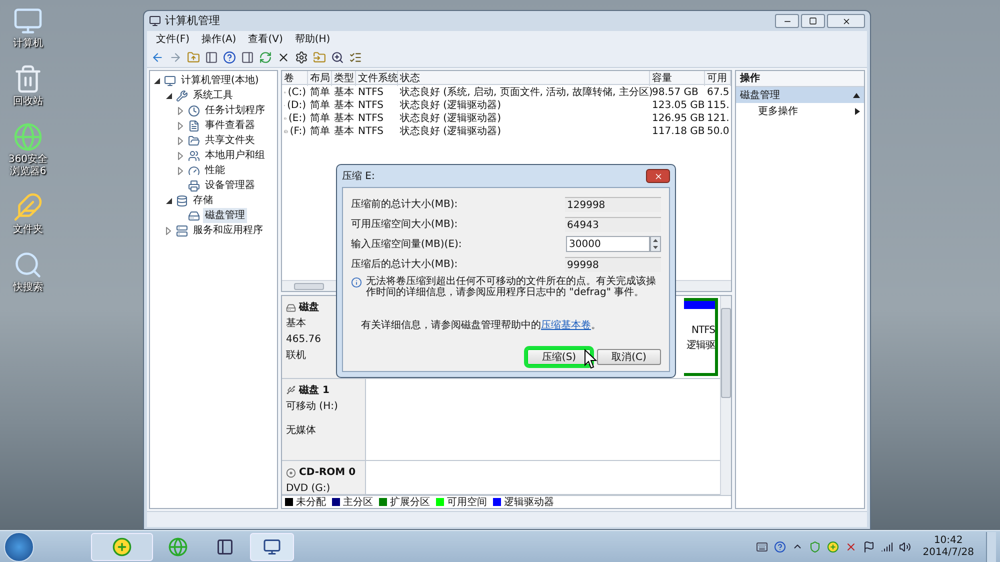  Describe the element at coordinates (215, 170) in the screenshot. I see `tree-item: 性能` at that location.